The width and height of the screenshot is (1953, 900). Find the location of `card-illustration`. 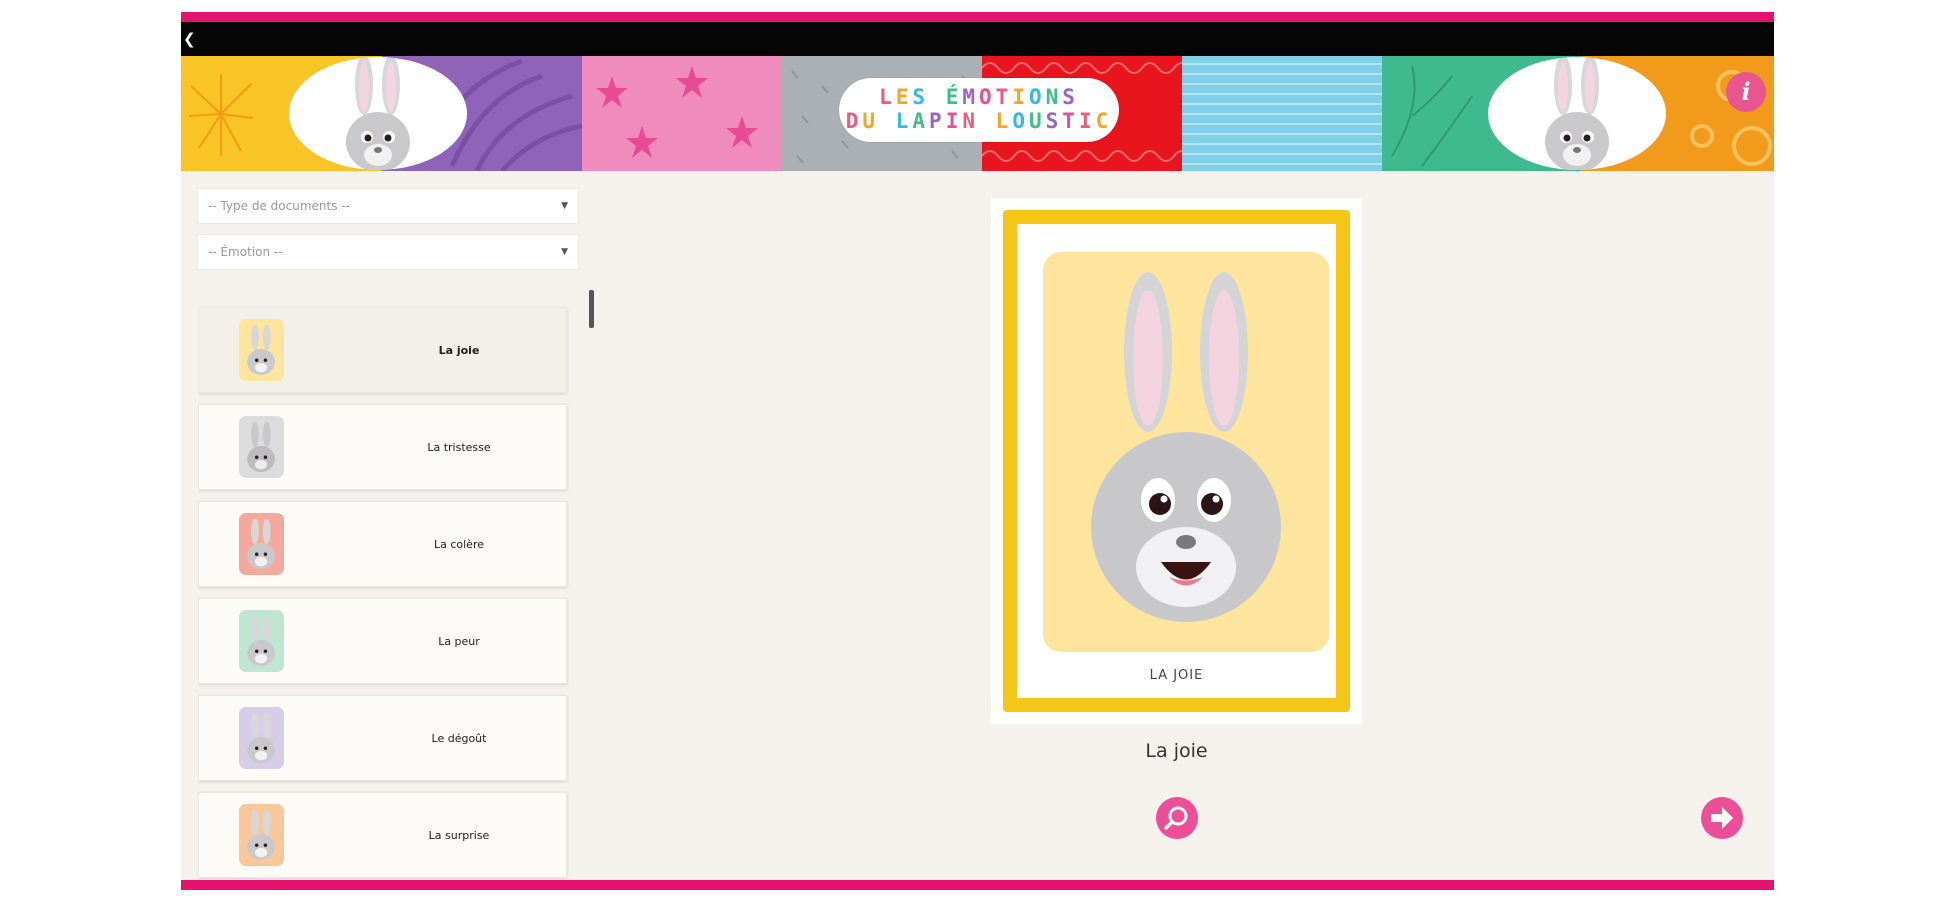

card-illustration is located at coordinates (1186, 452).